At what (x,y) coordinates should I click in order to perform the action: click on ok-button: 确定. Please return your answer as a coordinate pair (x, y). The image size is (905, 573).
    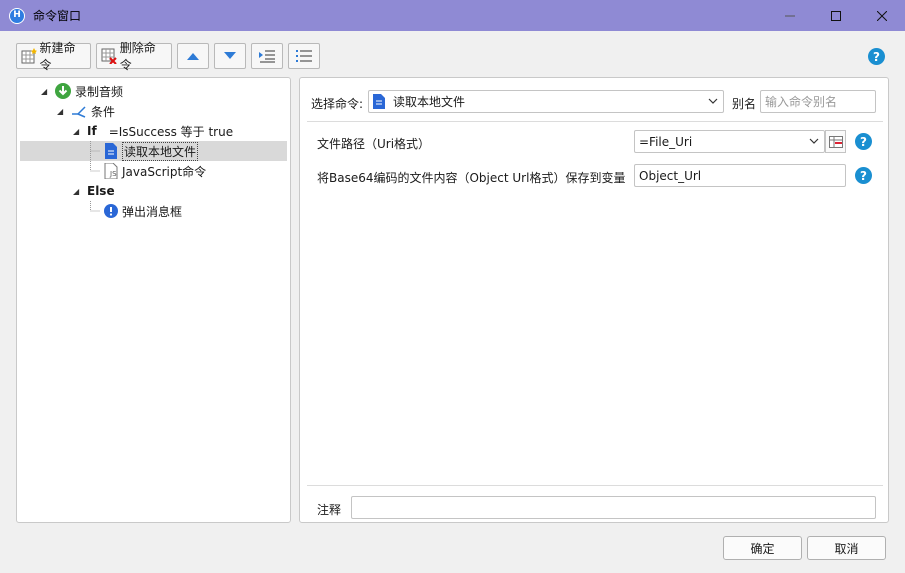
    Looking at the image, I should click on (762, 548).